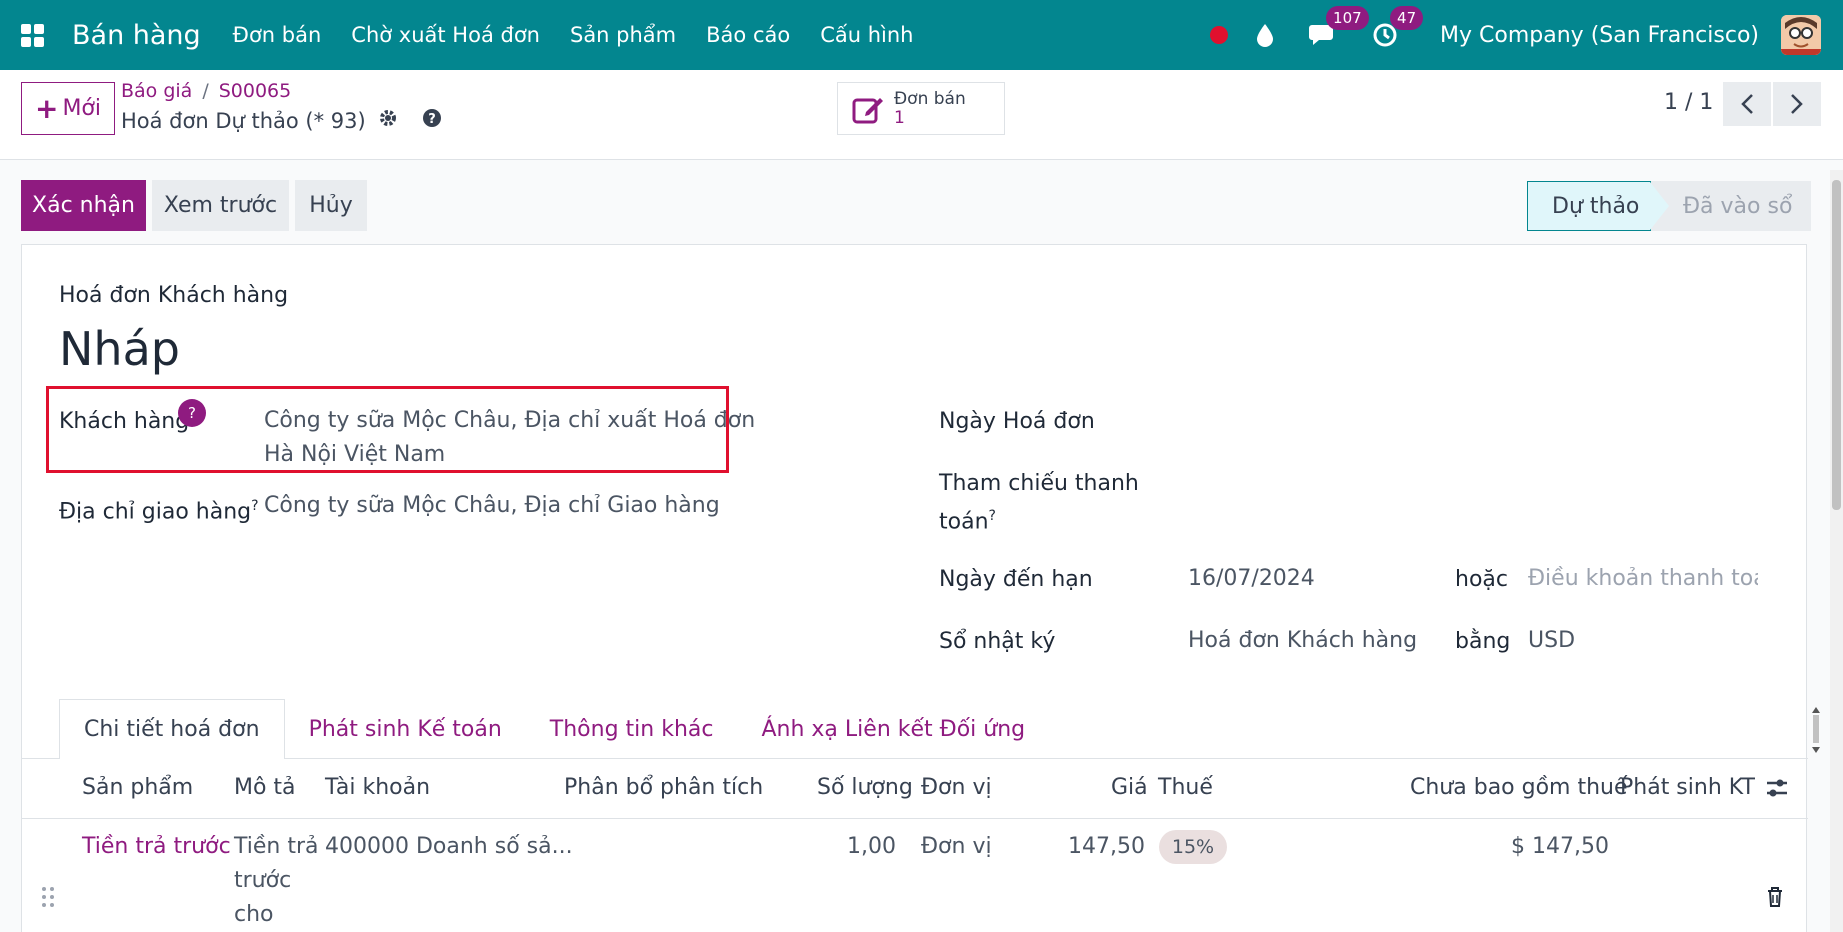 The image size is (1843, 932). I want to click on record-title-row: Hoá đơn Dự thảo (* 93) ?, so click(281, 120).